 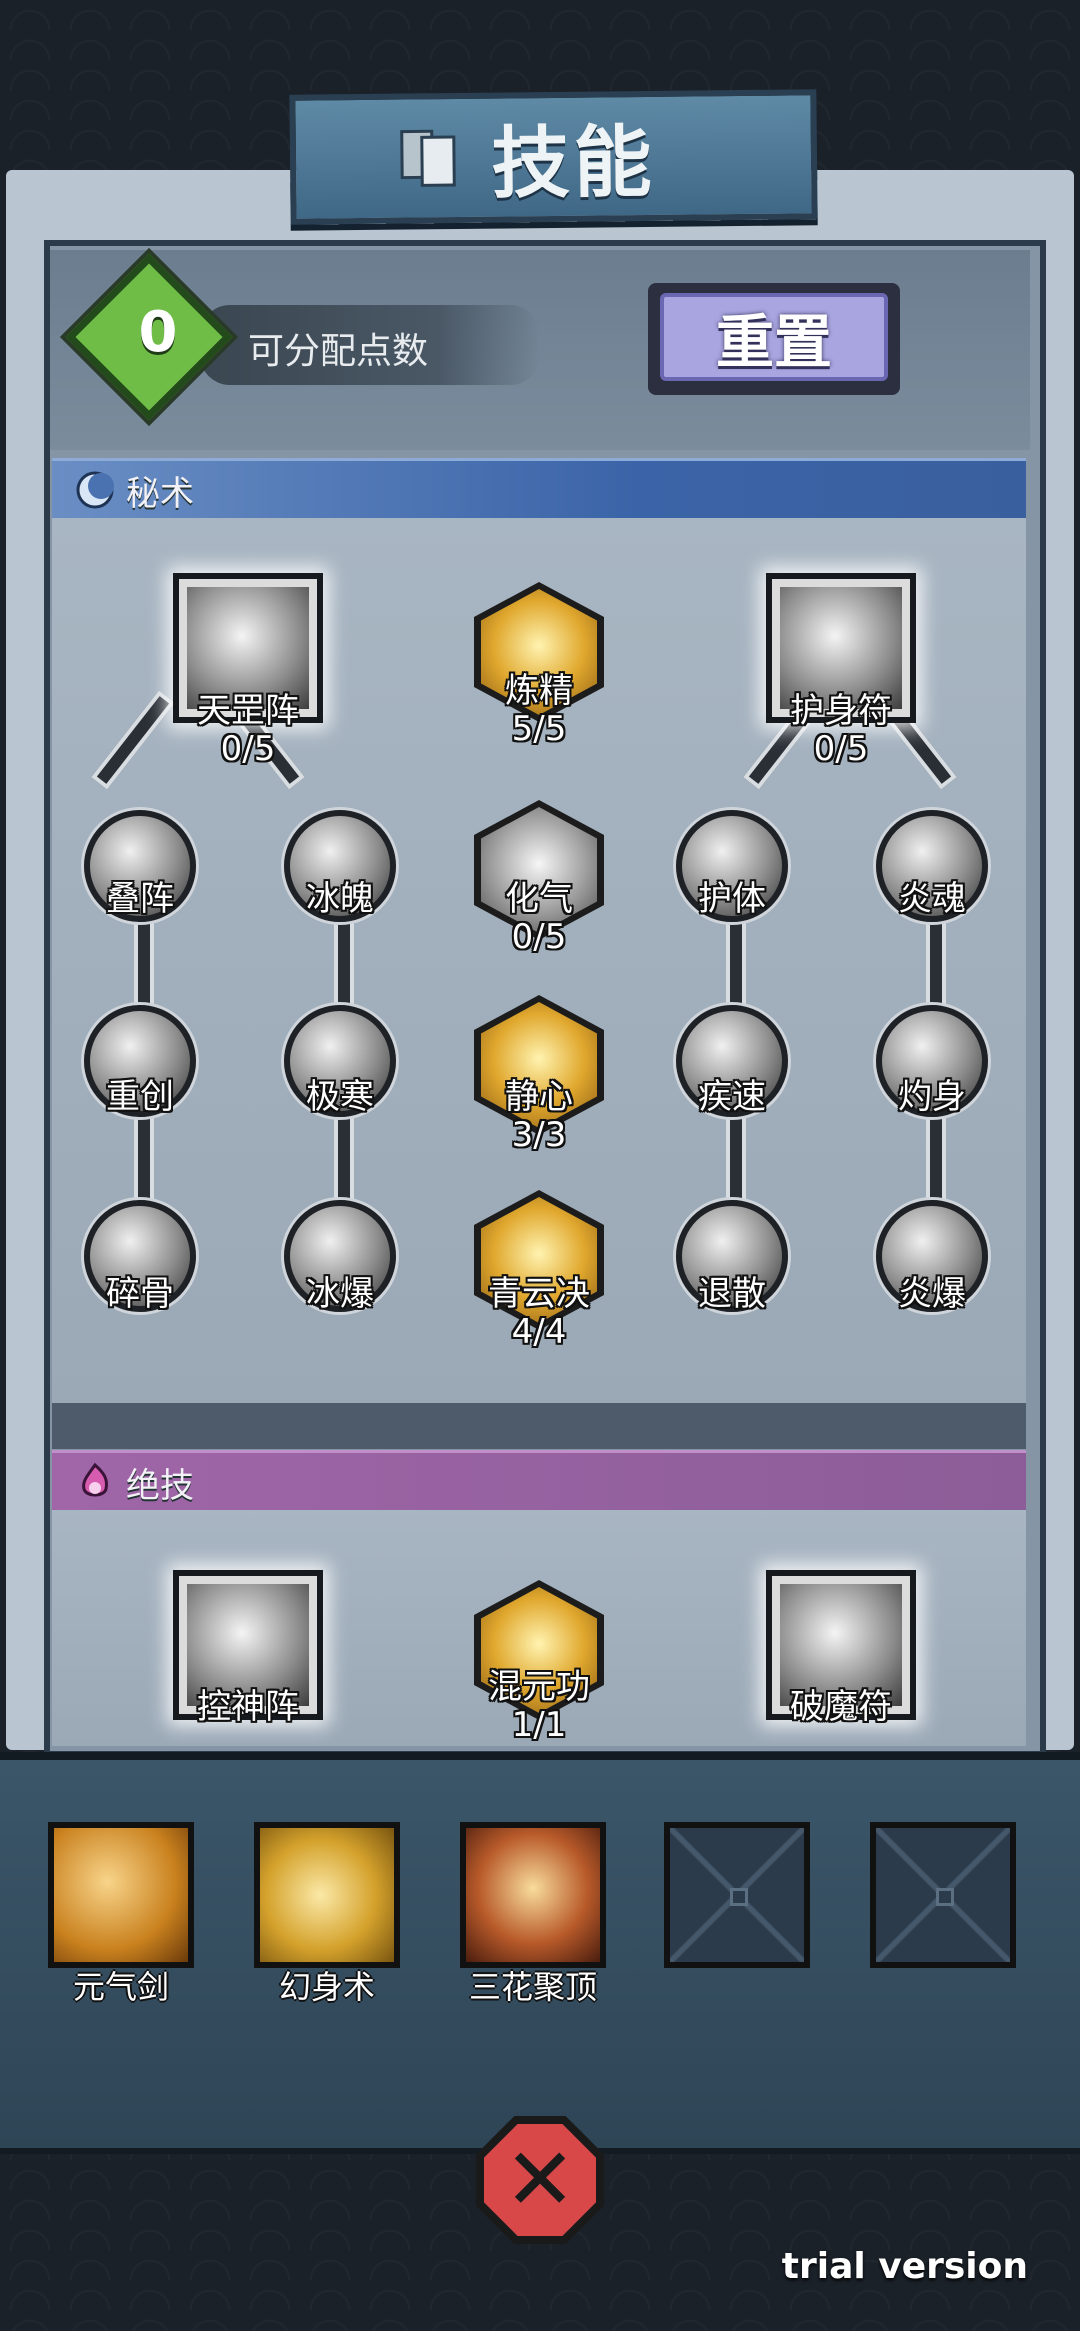 I want to click on skill-label: 极寒, so click(x=340, y=1097).